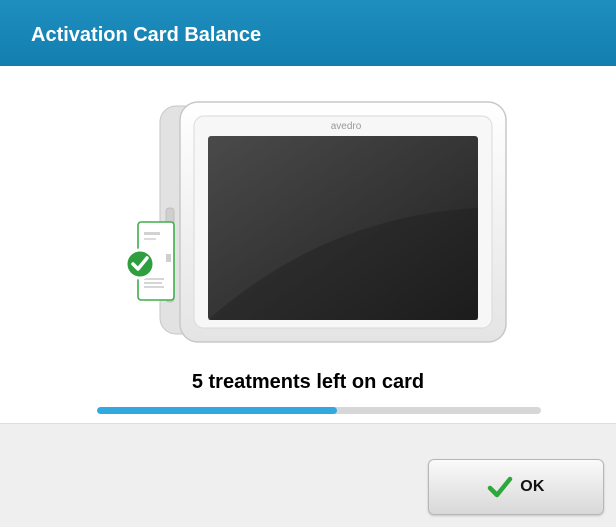  Describe the element at coordinates (516, 487) in the screenshot. I see `ok-button: OK` at that location.